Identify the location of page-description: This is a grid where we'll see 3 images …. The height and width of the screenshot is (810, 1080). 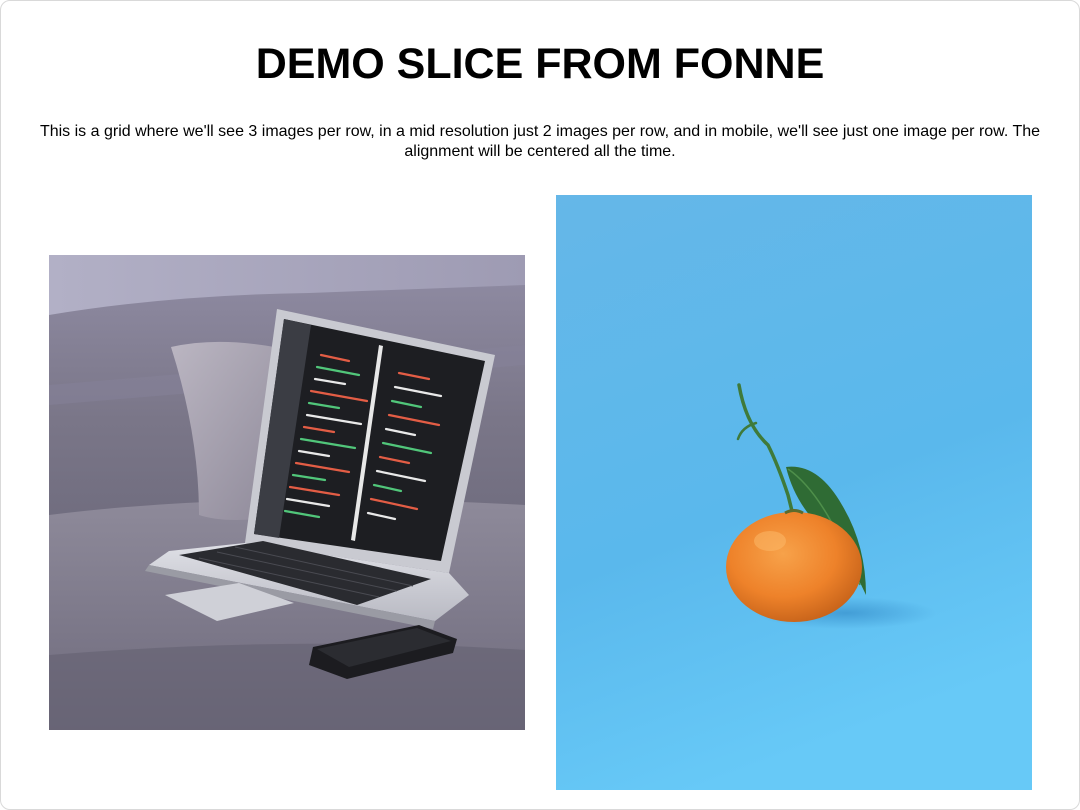
(540, 141).